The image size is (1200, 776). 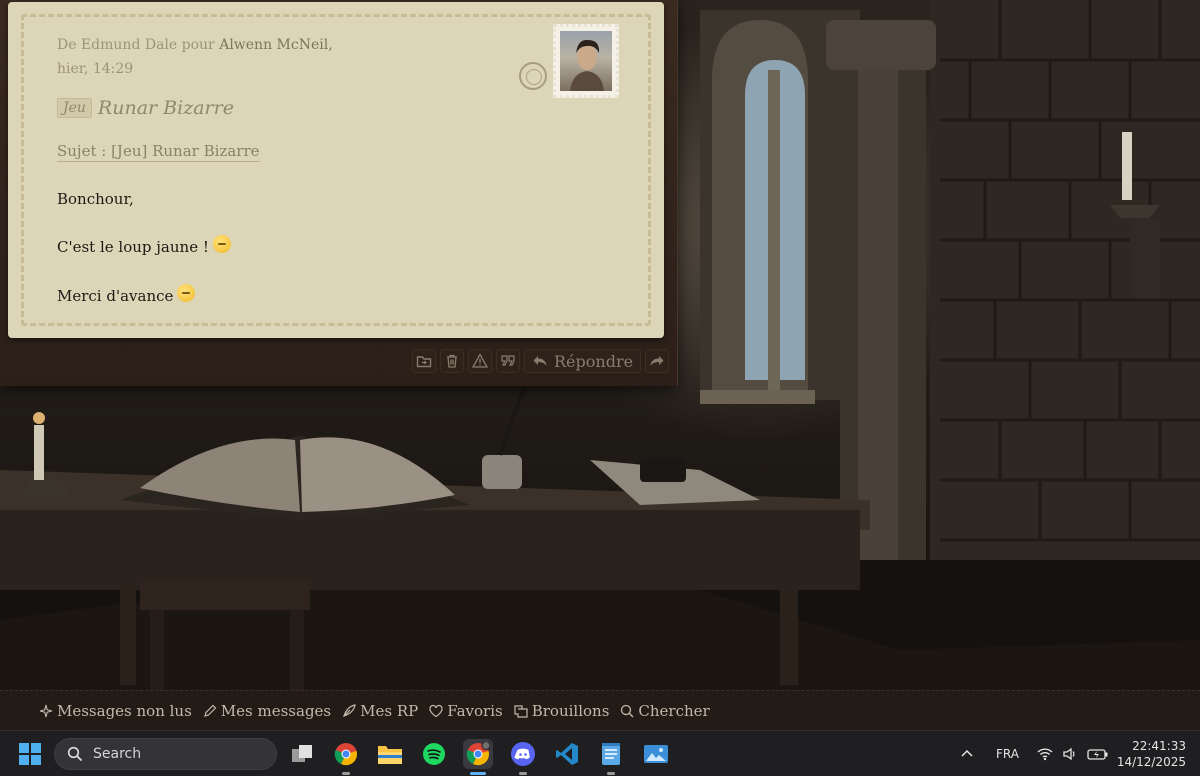 I want to click on body-line-1: Bonchour,, so click(x=95, y=199).